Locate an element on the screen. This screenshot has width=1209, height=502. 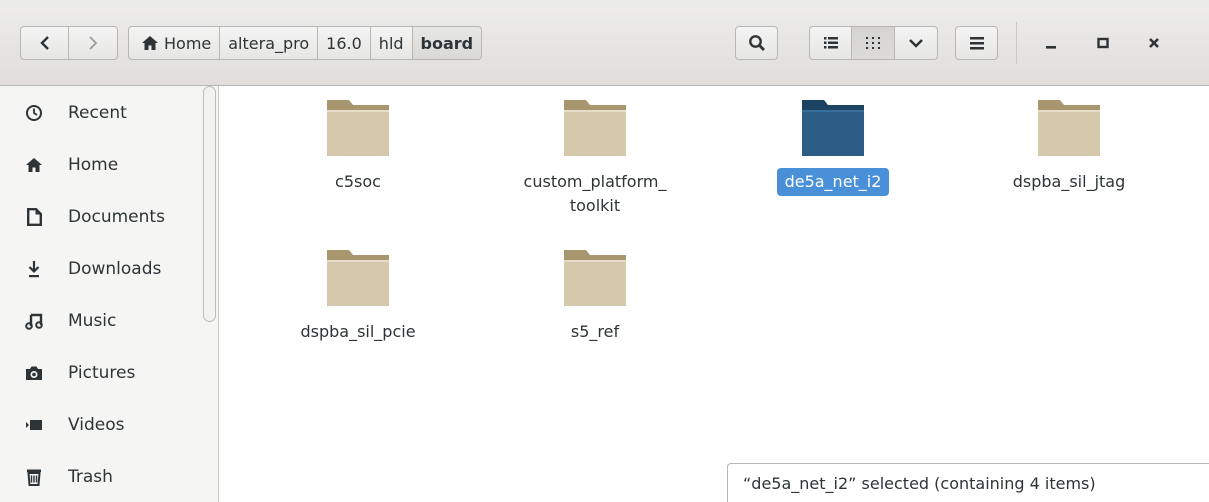
view-options-button is located at coordinates (916, 43).